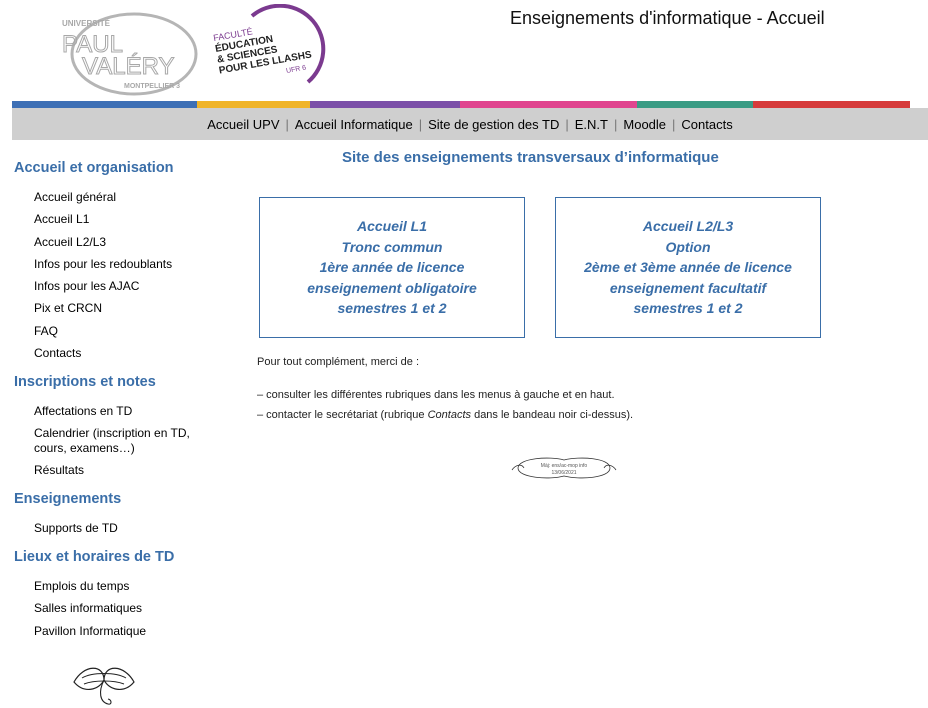  I want to click on contacts-emphasis: Contacts, so click(449, 415).